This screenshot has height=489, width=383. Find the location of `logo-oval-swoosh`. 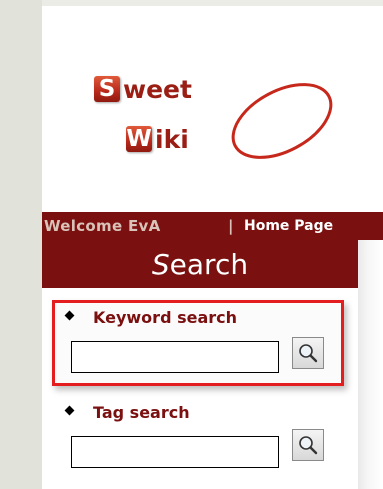

logo-oval-swoosh is located at coordinates (282, 121).